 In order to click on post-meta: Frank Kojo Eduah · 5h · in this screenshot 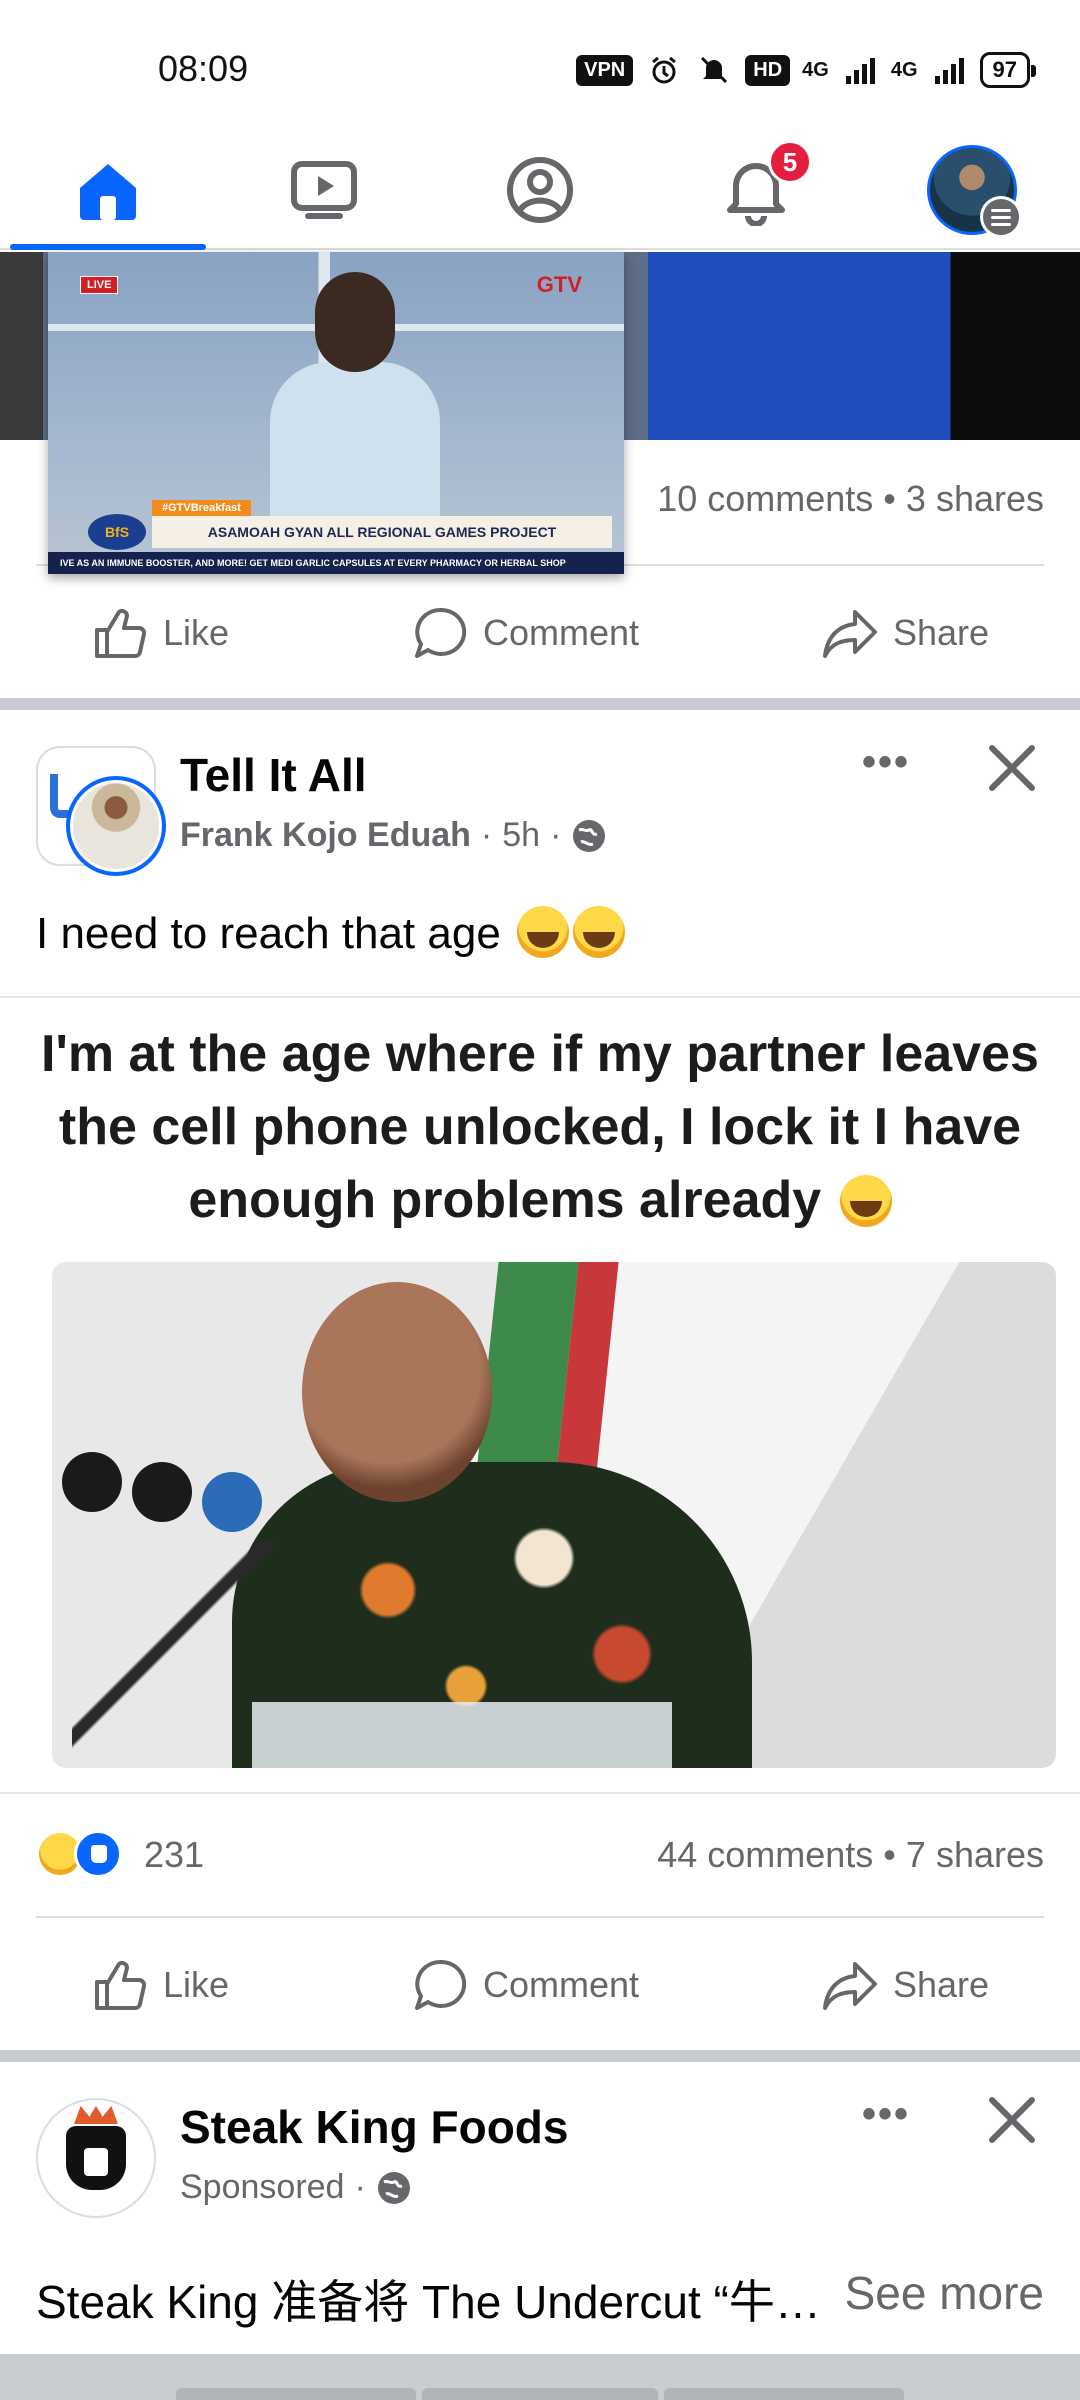, I will do `click(393, 835)`.